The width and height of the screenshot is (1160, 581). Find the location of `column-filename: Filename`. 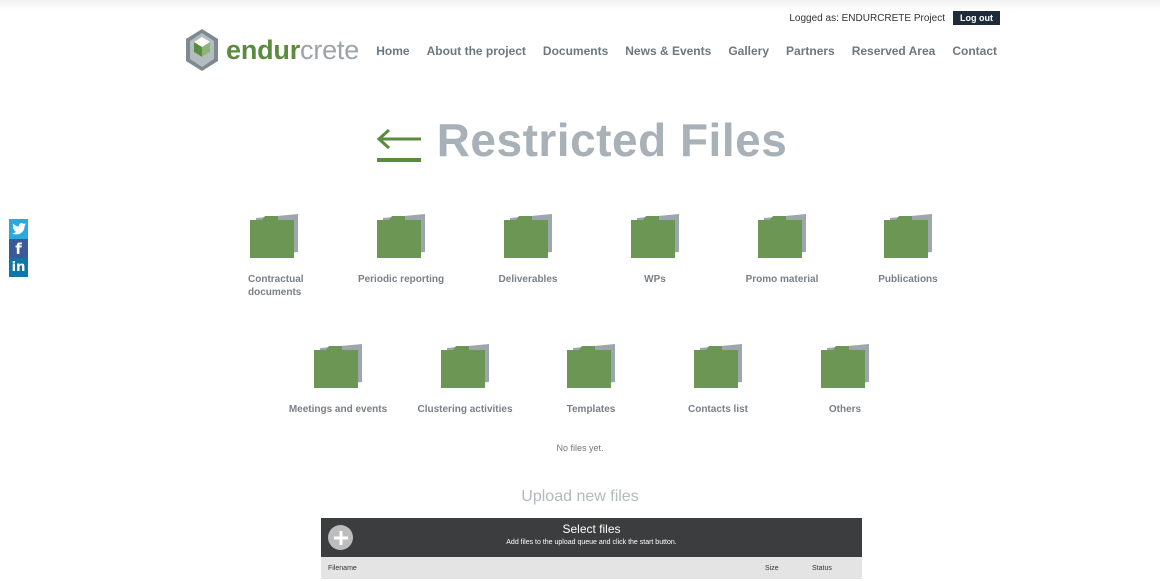

column-filename: Filename is located at coordinates (342, 568).